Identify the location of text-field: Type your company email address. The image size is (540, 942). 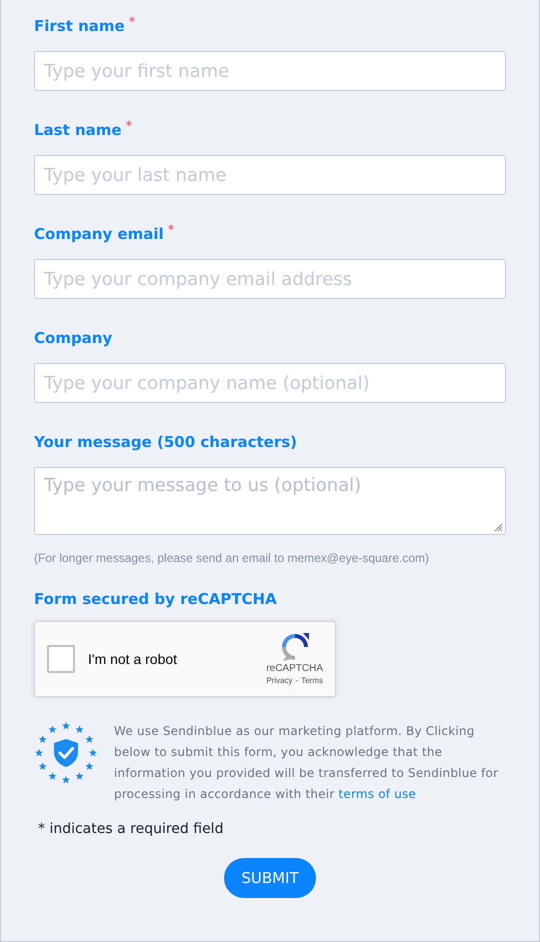
(270, 279).